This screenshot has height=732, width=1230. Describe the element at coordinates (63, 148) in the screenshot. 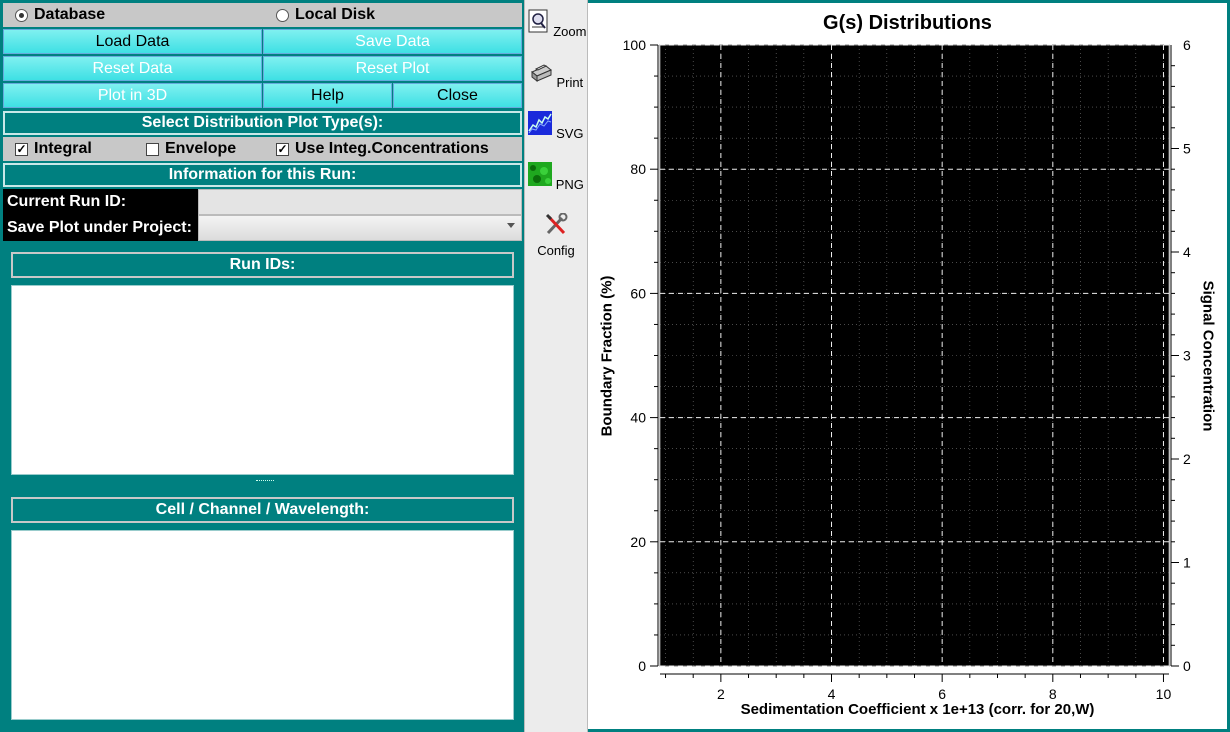

I see `integral-label: Integral` at that location.